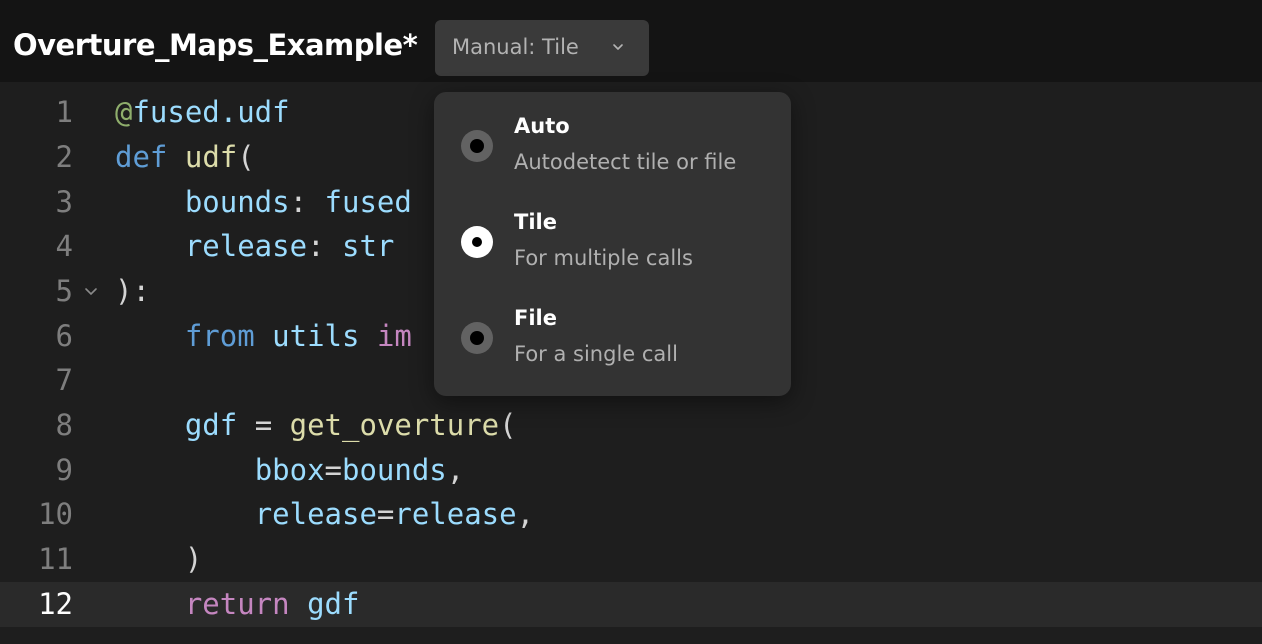 The image size is (1262, 644). What do you see at coordinates (64, 470) in the screenshot?
I see `line-number: 9` at bounding box center [64, 470].